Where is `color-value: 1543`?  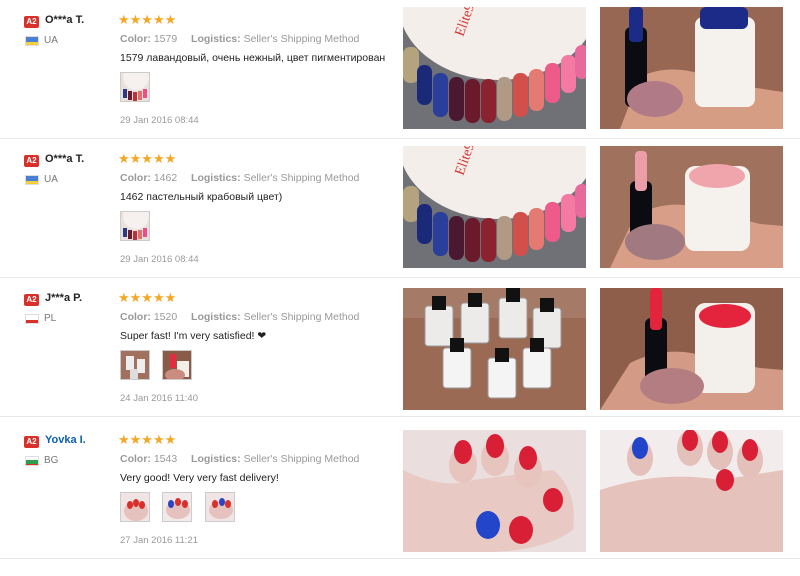 color-value: 1543 is located at coordinates (165, 459).